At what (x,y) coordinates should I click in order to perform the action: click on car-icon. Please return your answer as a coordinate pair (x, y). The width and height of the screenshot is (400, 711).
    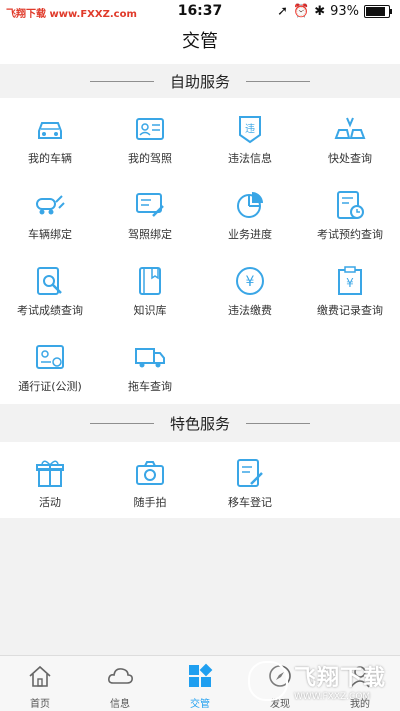
    Looking at the image, I should click on (50, 129).